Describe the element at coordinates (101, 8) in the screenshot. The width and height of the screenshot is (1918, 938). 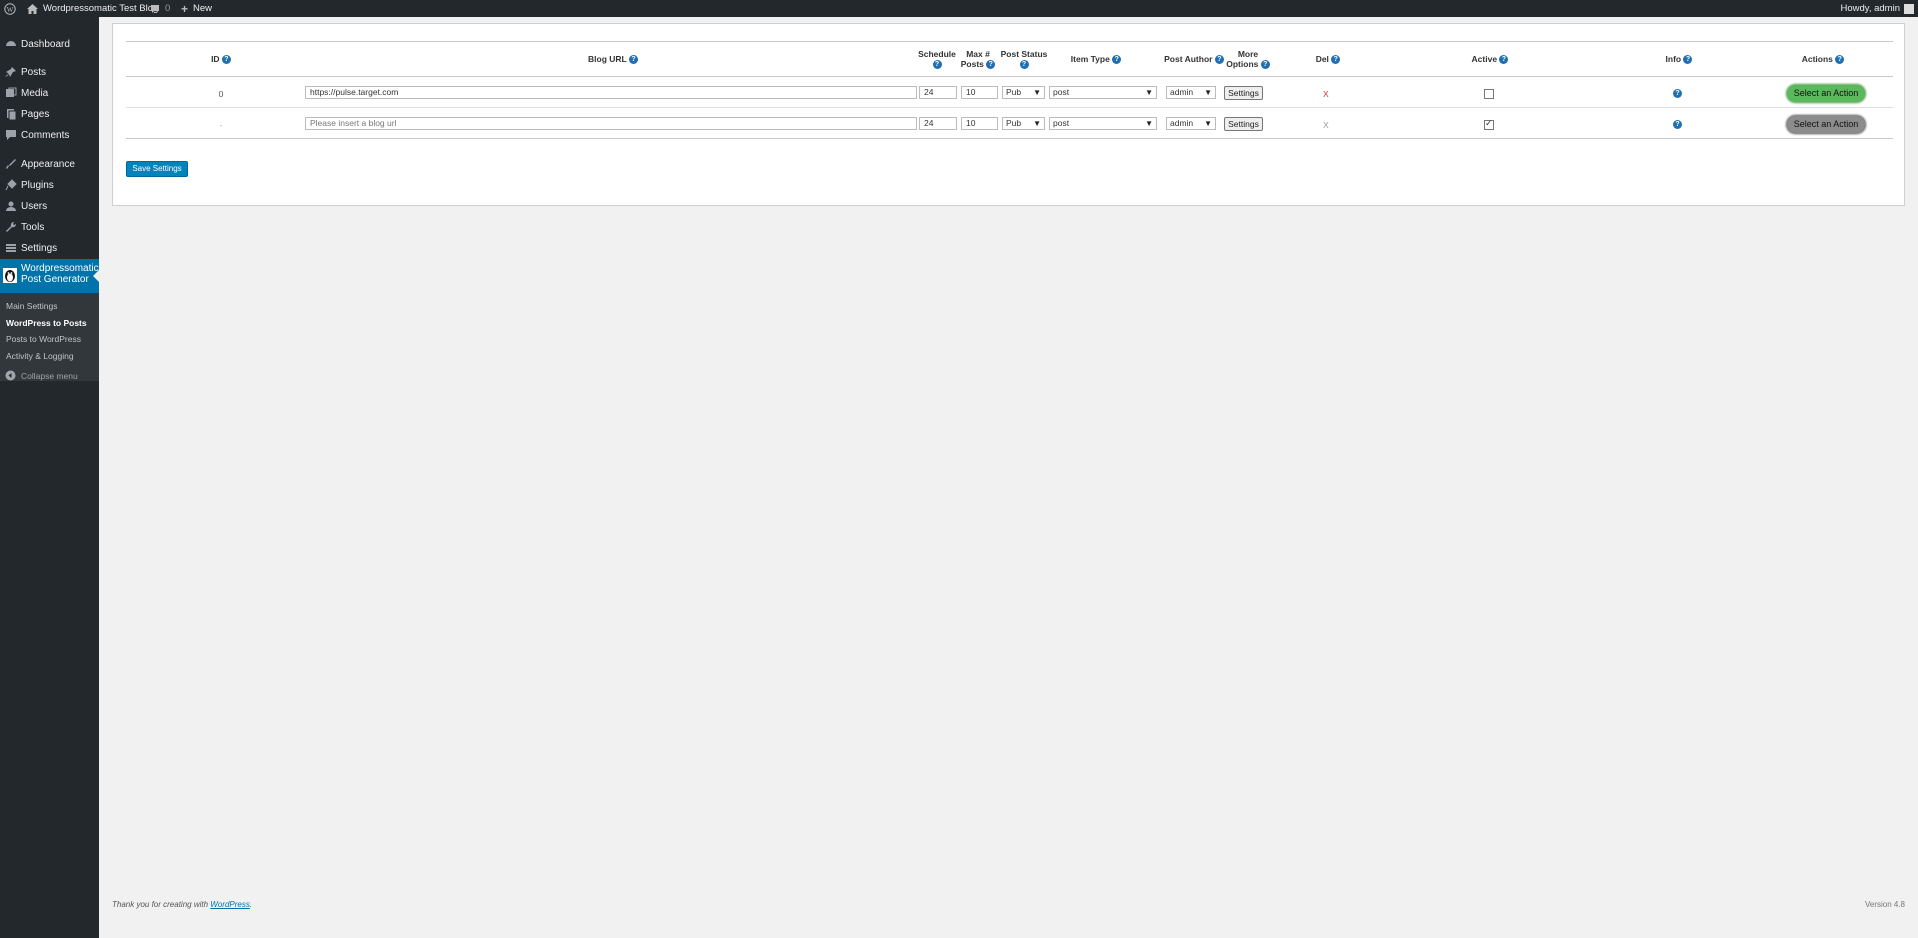
I see `site-name: Wordpressomatic Test Blog` at that location.